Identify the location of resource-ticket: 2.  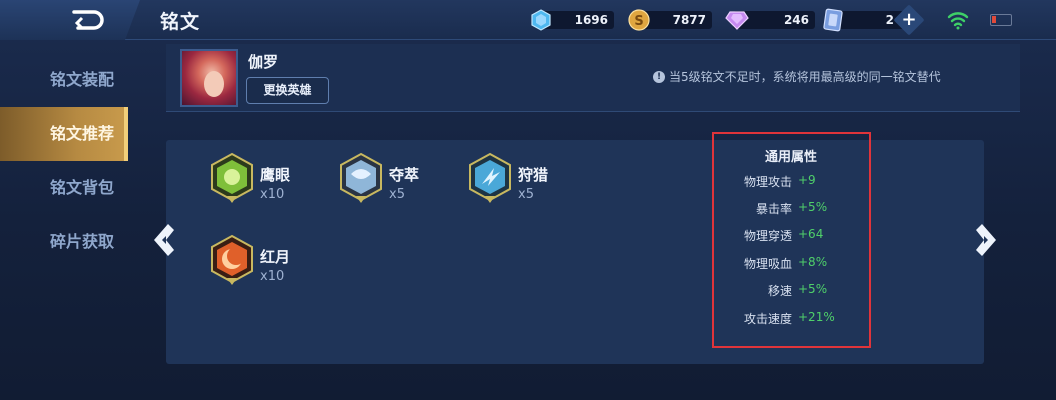
(863, 20).